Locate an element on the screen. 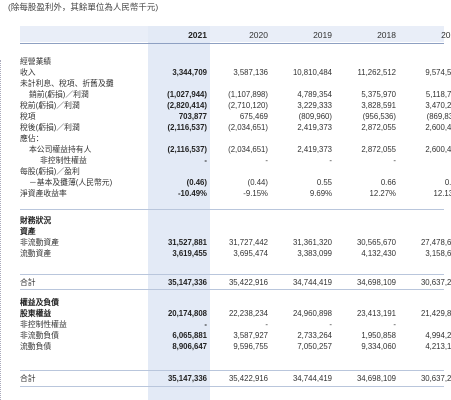 The height and width of the screenshot is (400, 451). cell-2021: (0.46) is located at coordinates (196, 182).